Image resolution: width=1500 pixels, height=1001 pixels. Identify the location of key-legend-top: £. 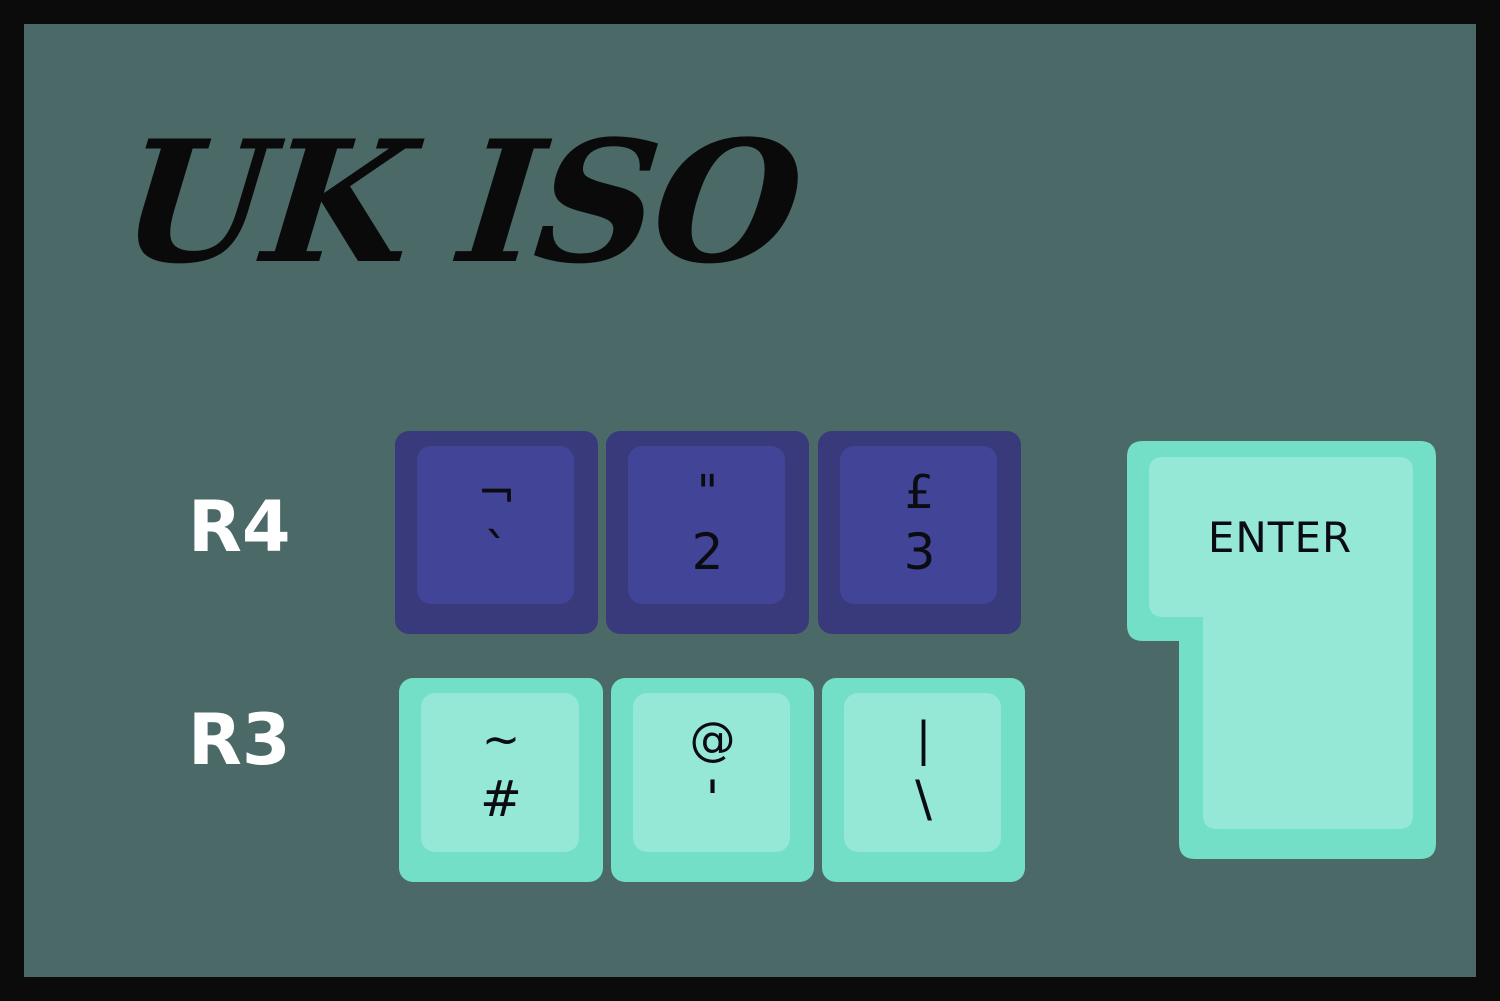
(919, 492).